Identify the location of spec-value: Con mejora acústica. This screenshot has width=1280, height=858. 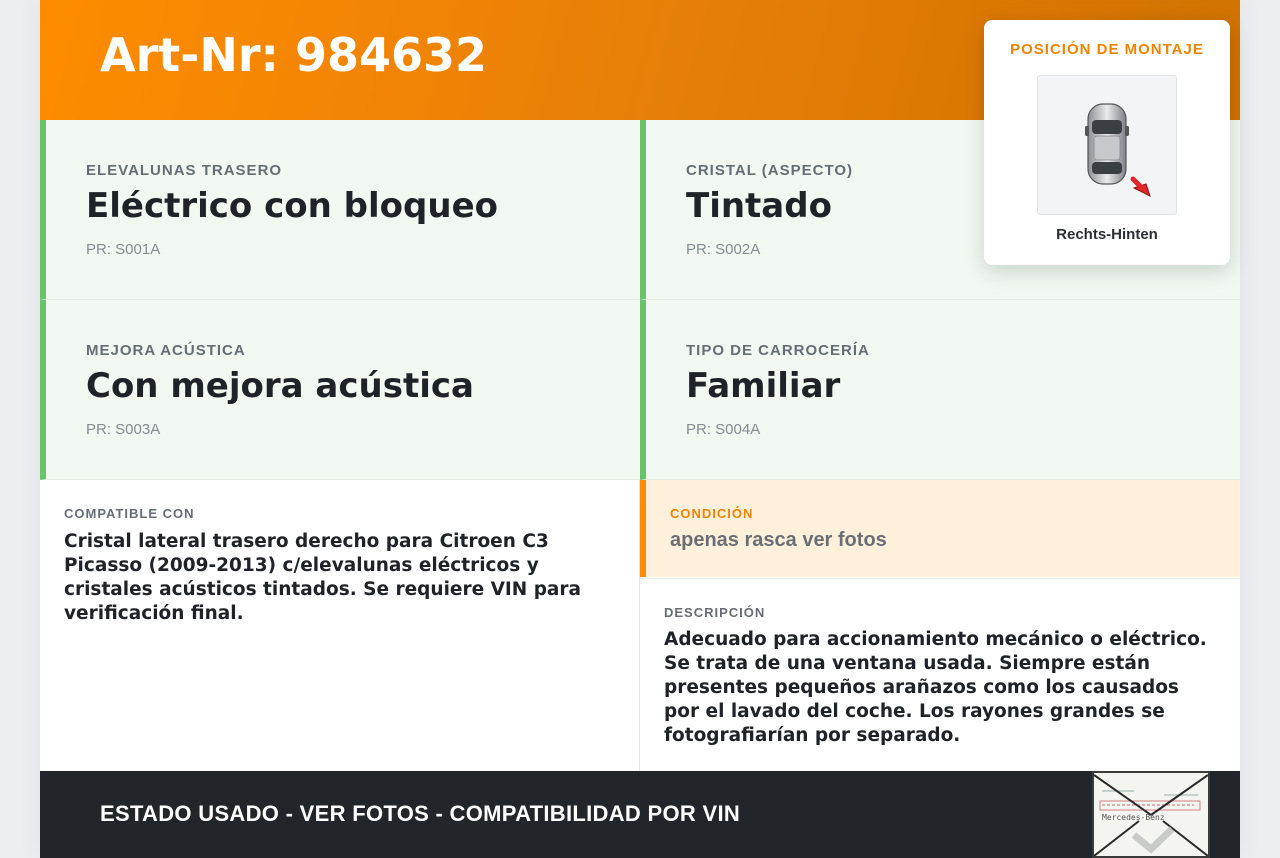
(280, 386).